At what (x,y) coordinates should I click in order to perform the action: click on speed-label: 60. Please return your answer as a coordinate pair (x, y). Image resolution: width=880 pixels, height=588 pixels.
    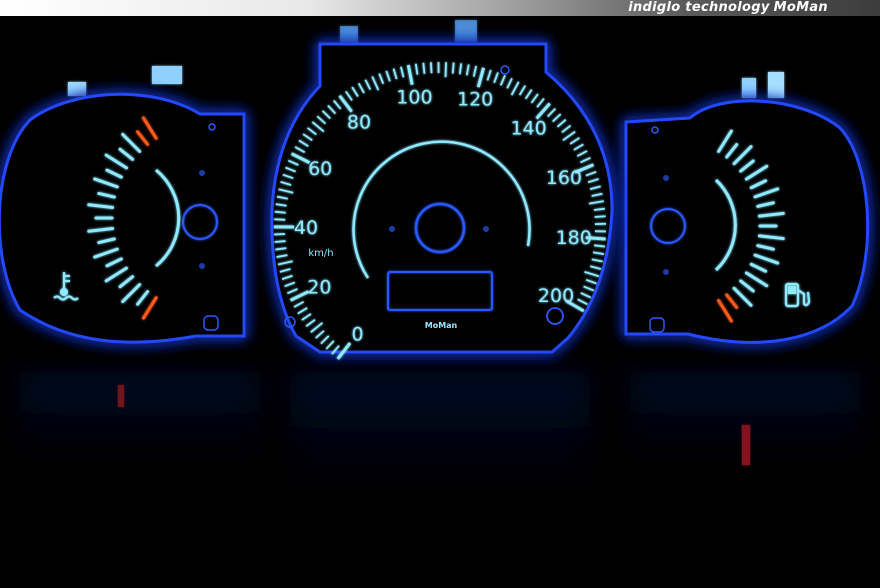
    Looking at the image, I should click on (320, 169).